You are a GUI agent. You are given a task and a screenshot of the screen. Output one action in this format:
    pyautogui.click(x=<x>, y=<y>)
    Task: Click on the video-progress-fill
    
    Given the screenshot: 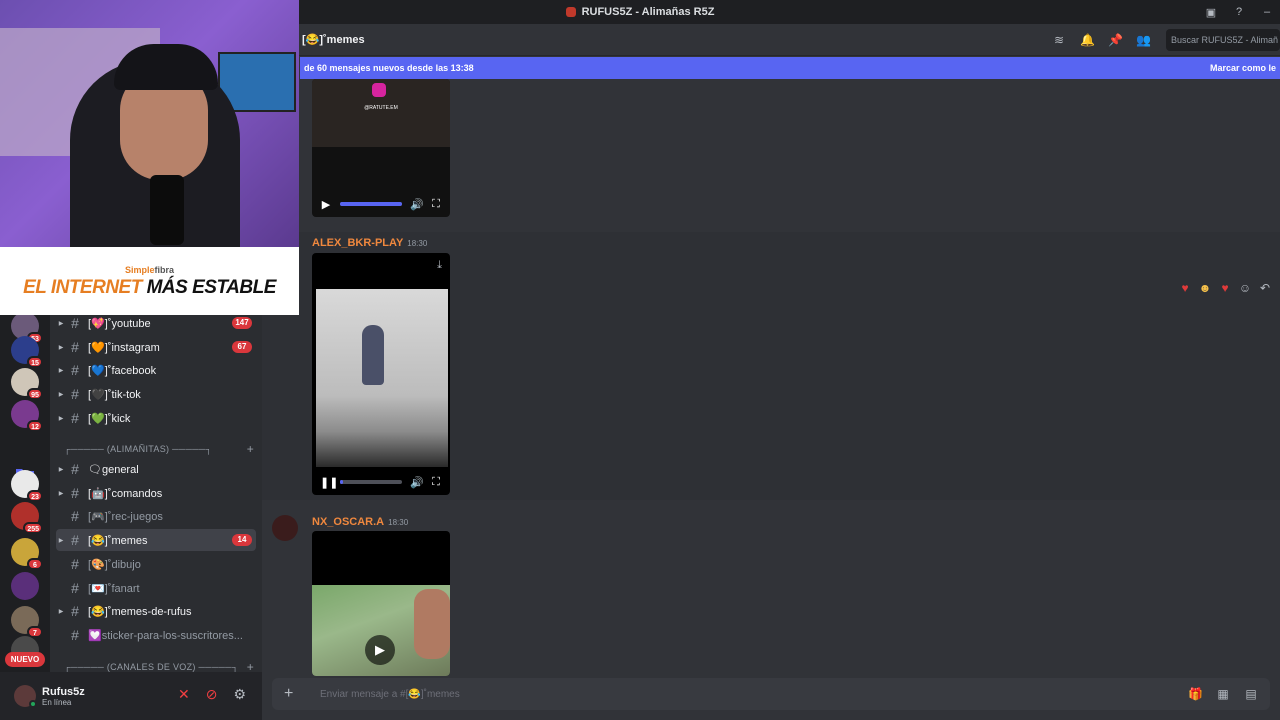 What is the action you would take?
    pyautogui.click(x=371, y=204)
    